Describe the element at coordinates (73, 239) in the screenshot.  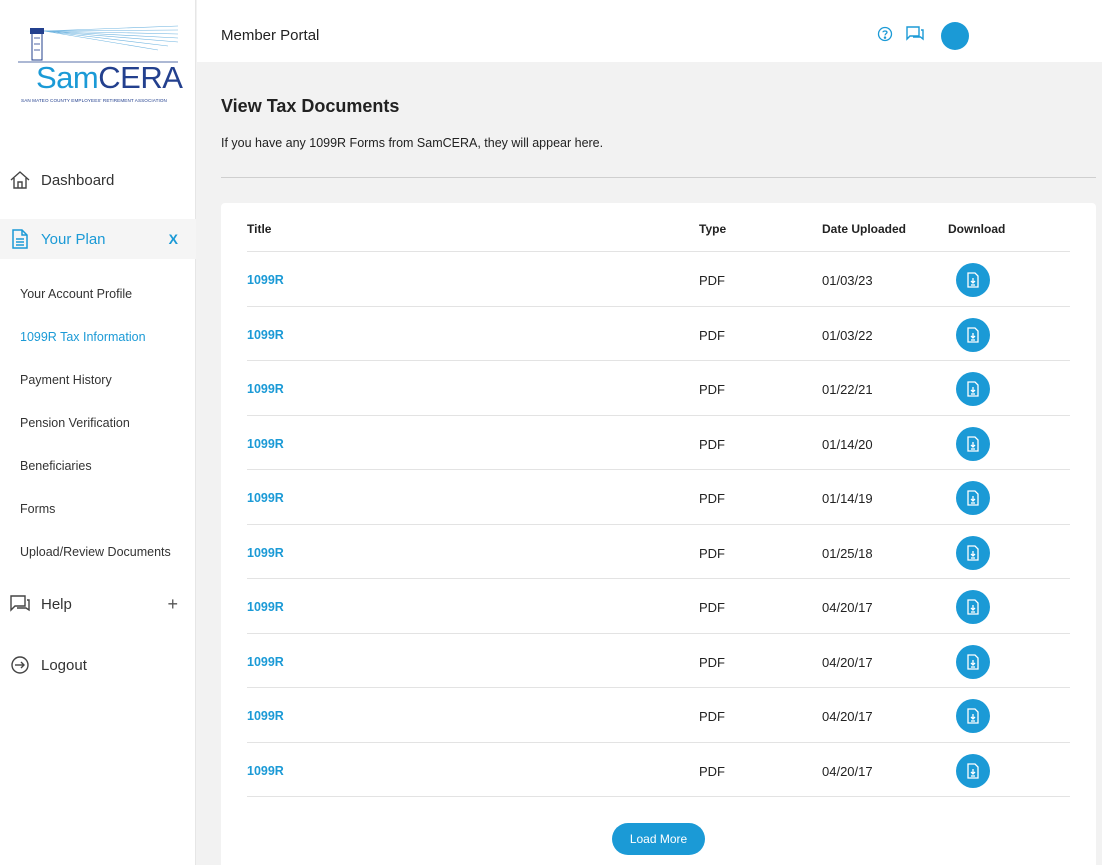
I see `nav-your-plan-label: Your Plan` at that location.